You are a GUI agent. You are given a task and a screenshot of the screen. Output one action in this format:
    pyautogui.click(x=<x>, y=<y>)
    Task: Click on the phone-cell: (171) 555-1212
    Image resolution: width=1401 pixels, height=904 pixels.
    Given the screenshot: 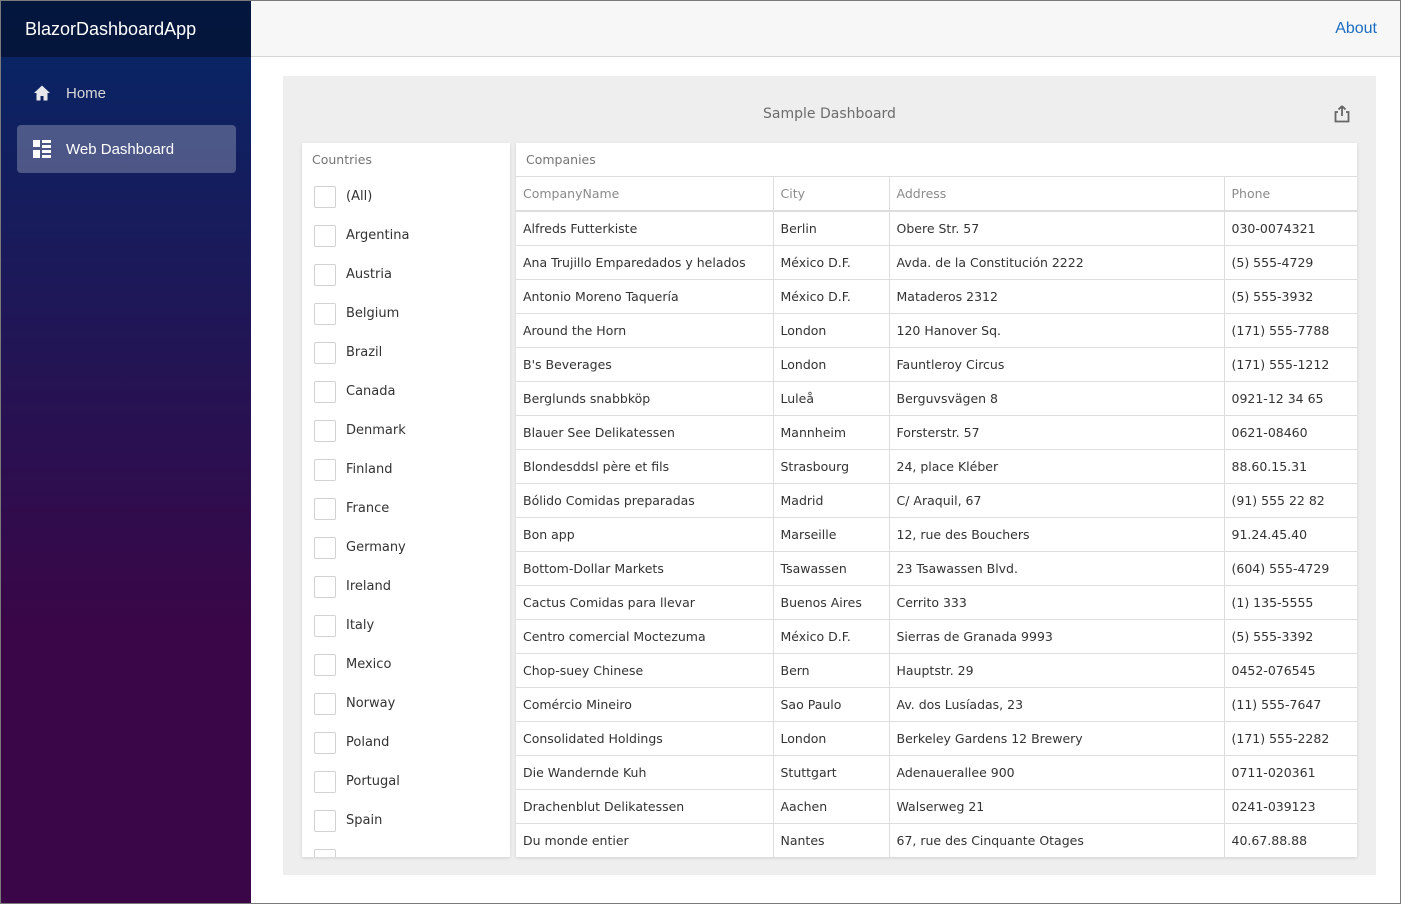 What is the action you would take?
    pyautogui.click(x=1290, y=364)
    